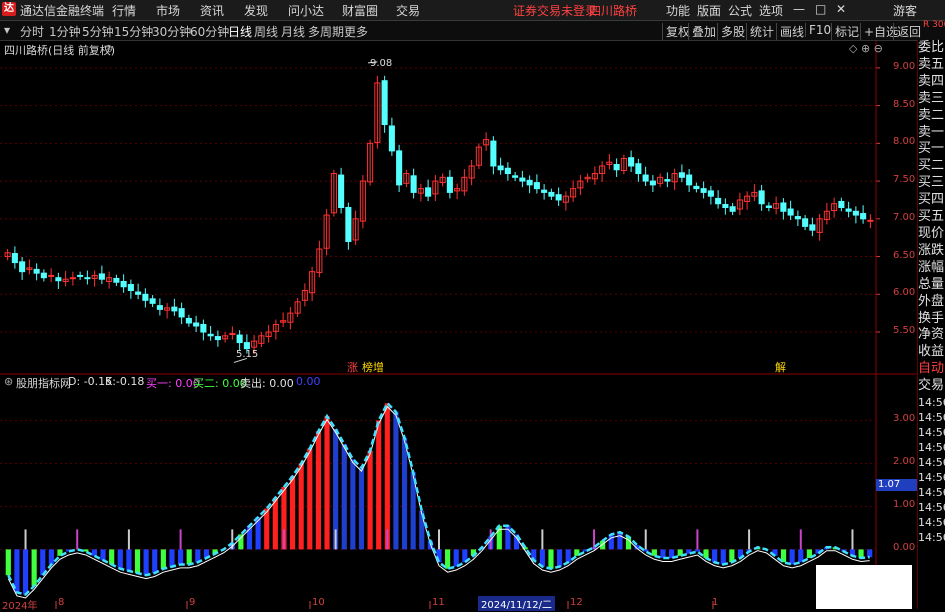  I want to click on draw-line-button: 画线, so click(791, 31).